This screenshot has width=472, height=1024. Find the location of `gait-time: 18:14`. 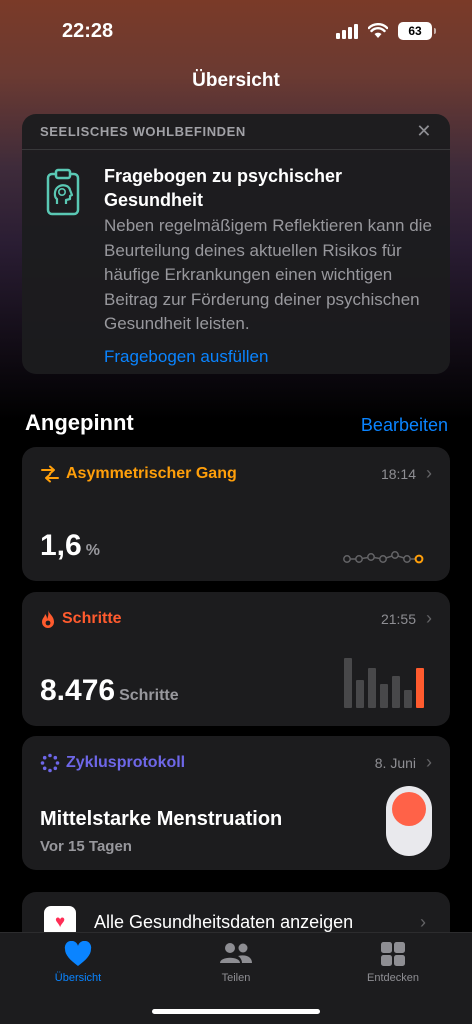

gait-time: 18:14 is located at coordinates (398, 473).